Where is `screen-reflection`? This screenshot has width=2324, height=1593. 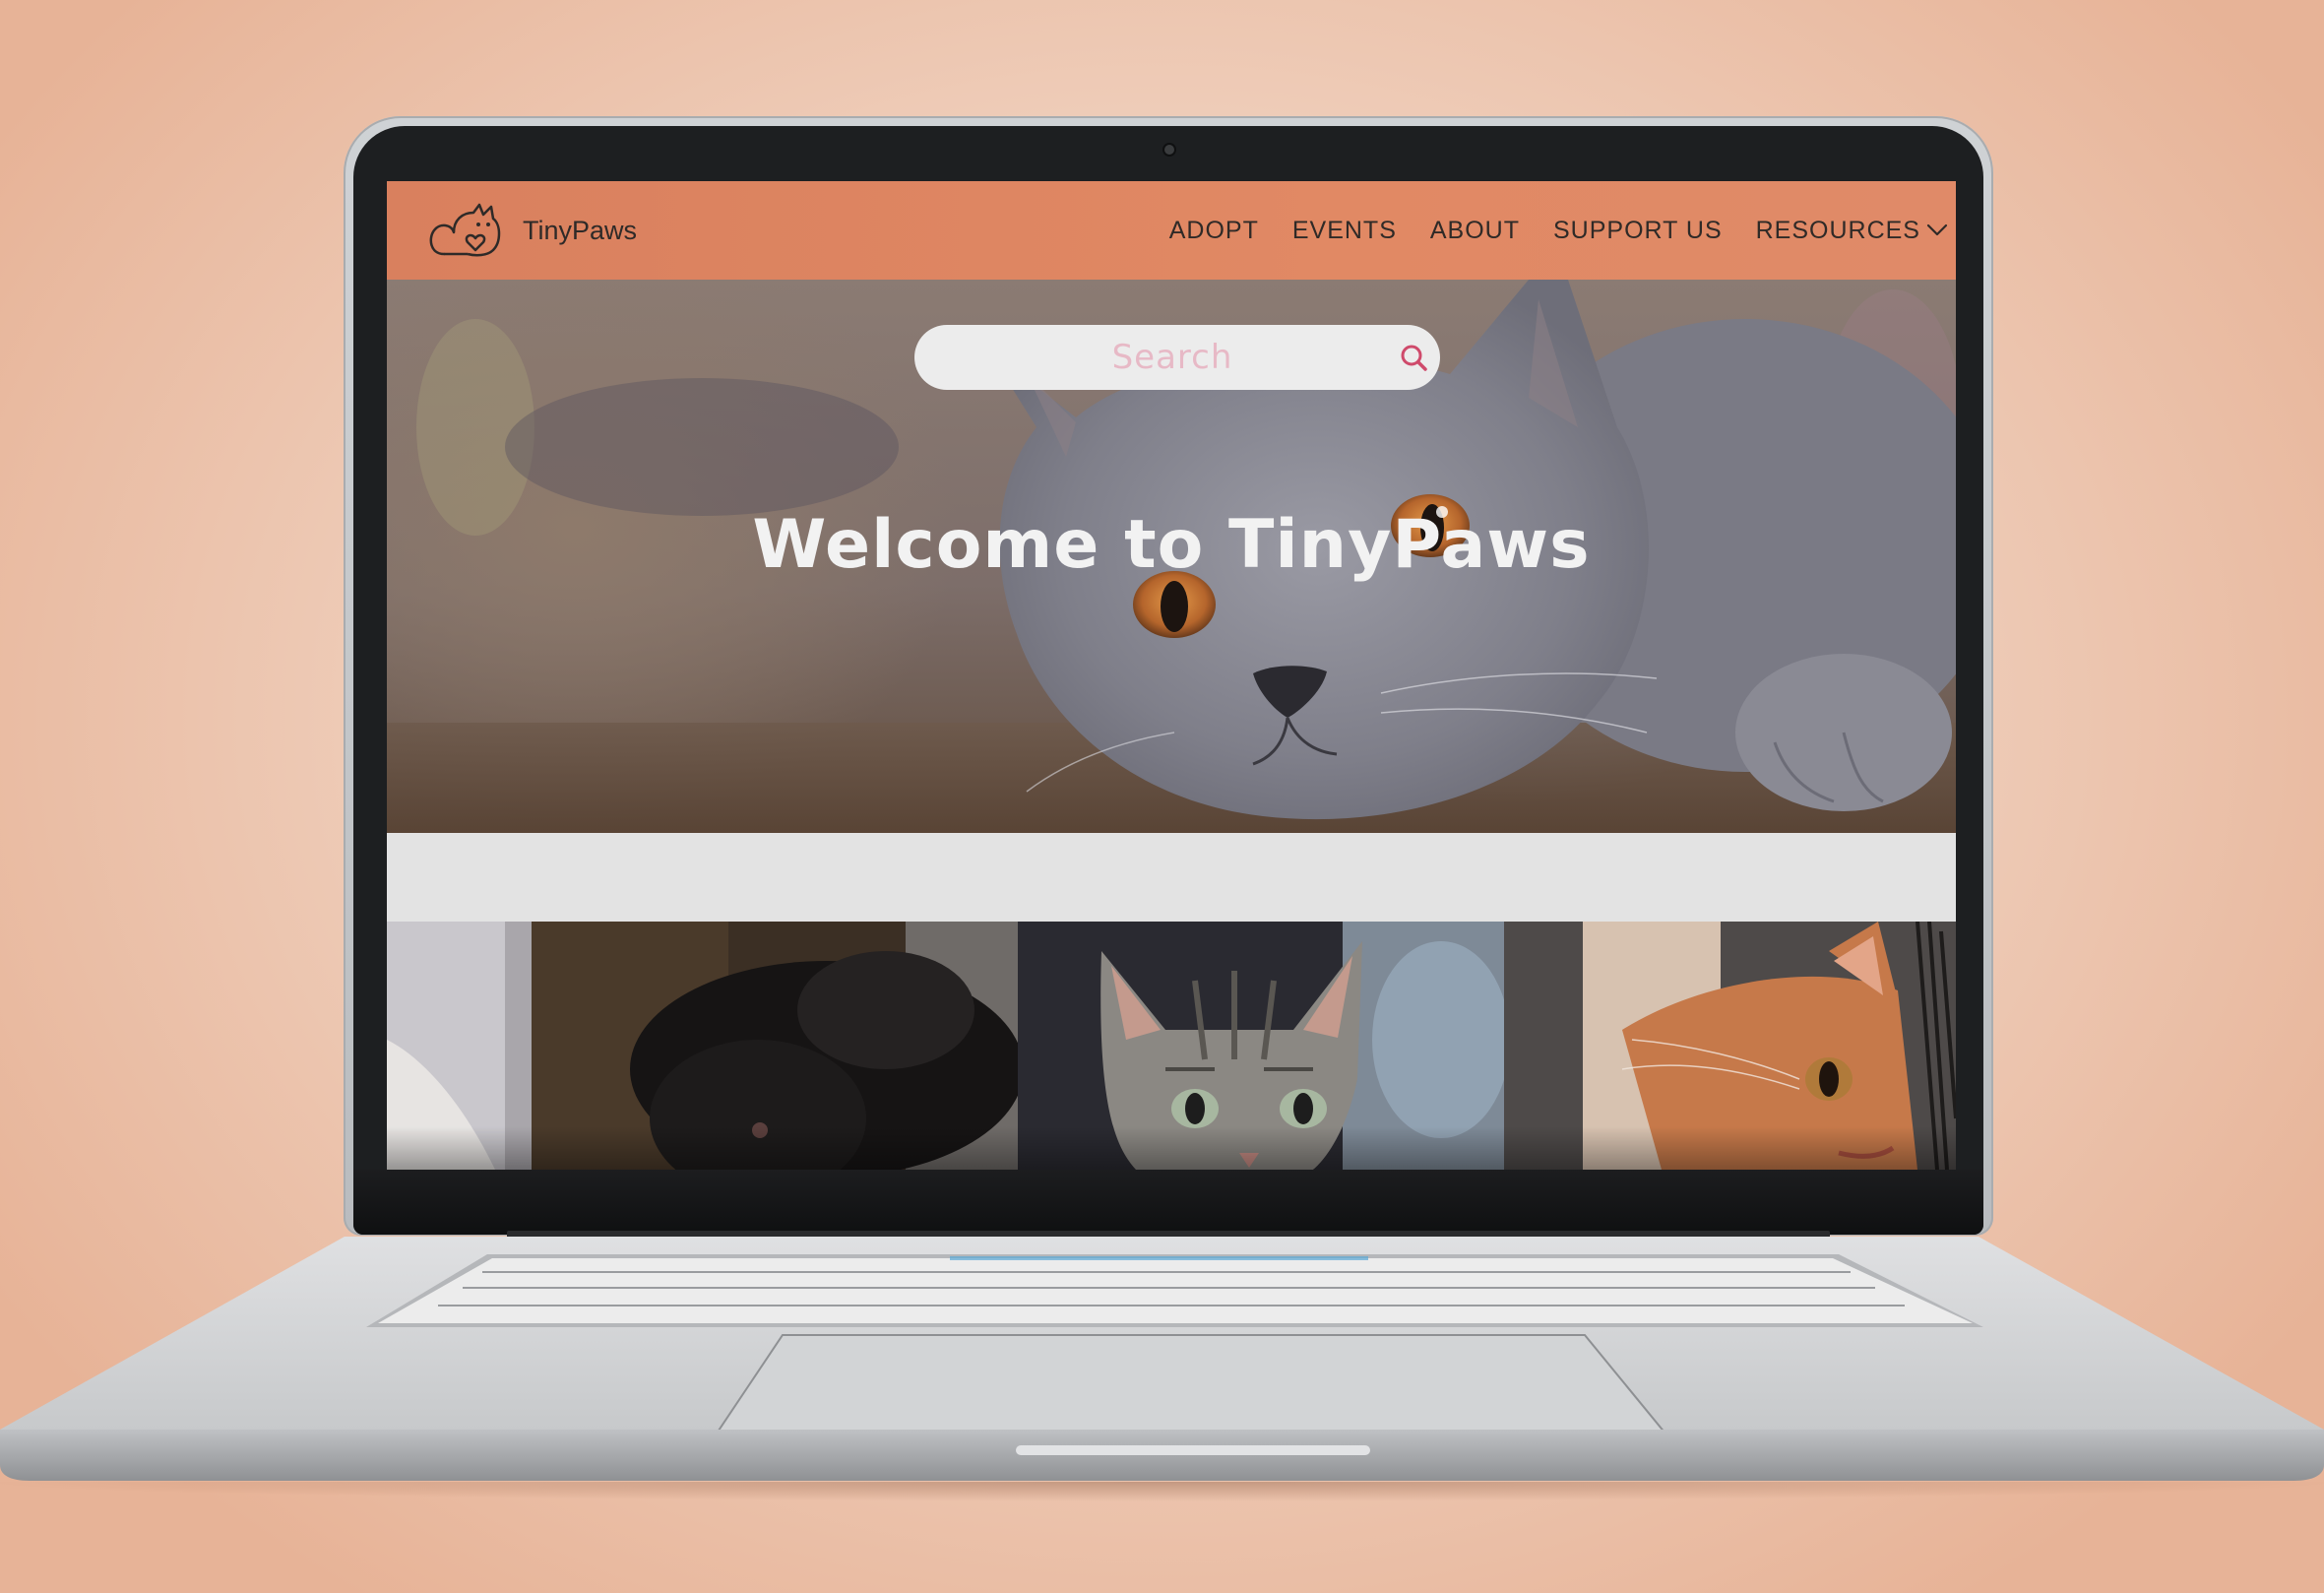
screen-reflection is located at coordinates (1171, 1148).